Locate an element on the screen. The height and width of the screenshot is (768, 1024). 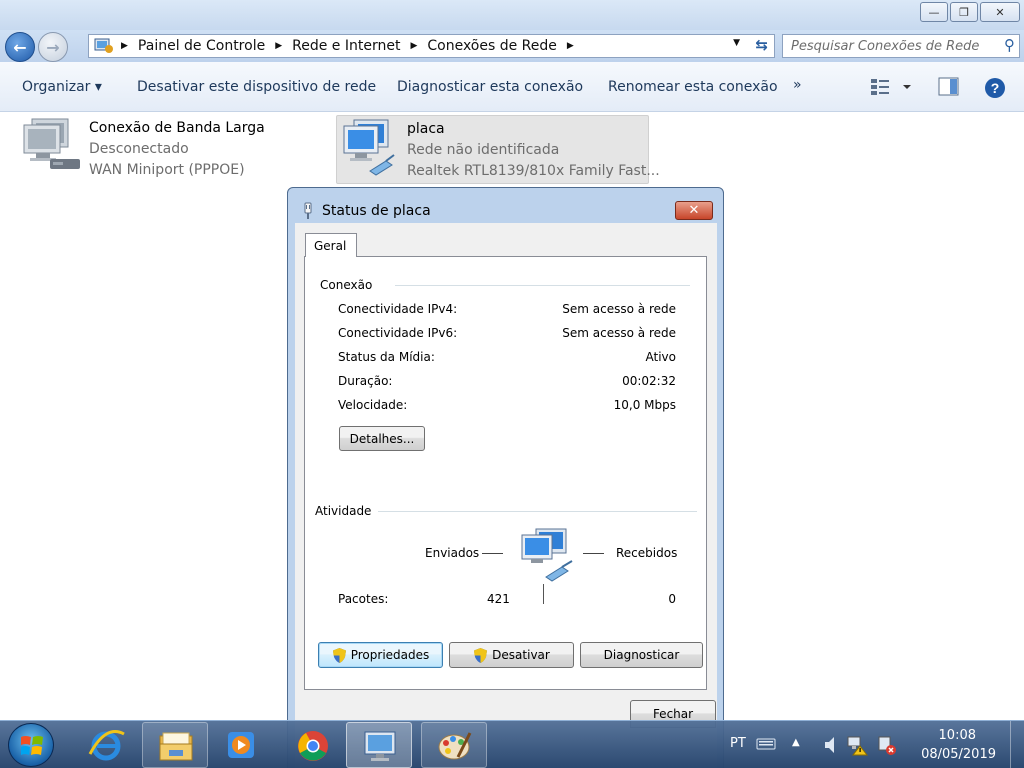
taskbar-explorer is located at coordinates (175, 745).